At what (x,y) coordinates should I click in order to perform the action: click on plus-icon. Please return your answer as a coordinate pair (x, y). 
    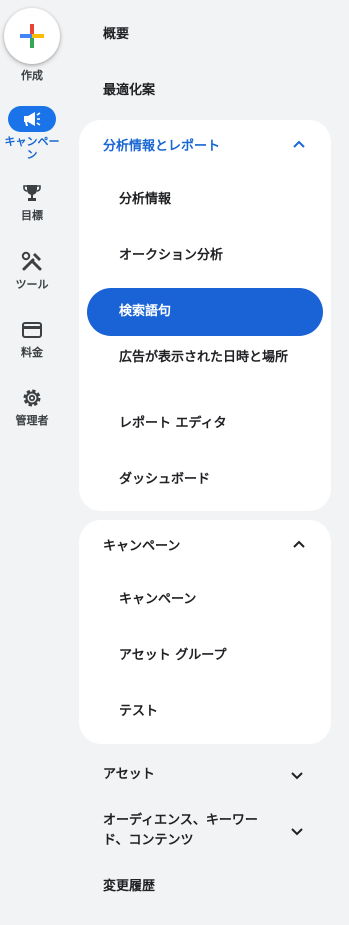
    Looking at the image, I should click on (32, 36).